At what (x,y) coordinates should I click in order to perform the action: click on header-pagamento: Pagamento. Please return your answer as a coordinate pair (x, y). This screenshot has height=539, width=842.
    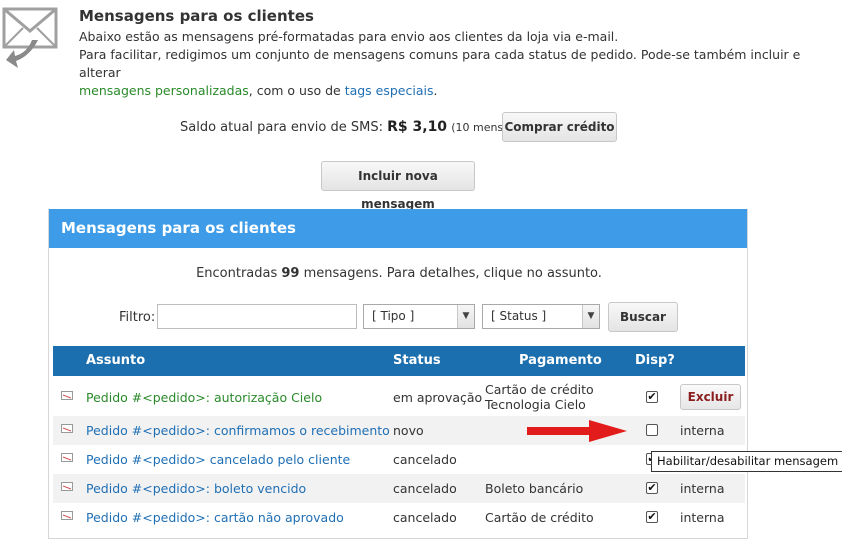
    Looking at the image, I should click on (560, 360).